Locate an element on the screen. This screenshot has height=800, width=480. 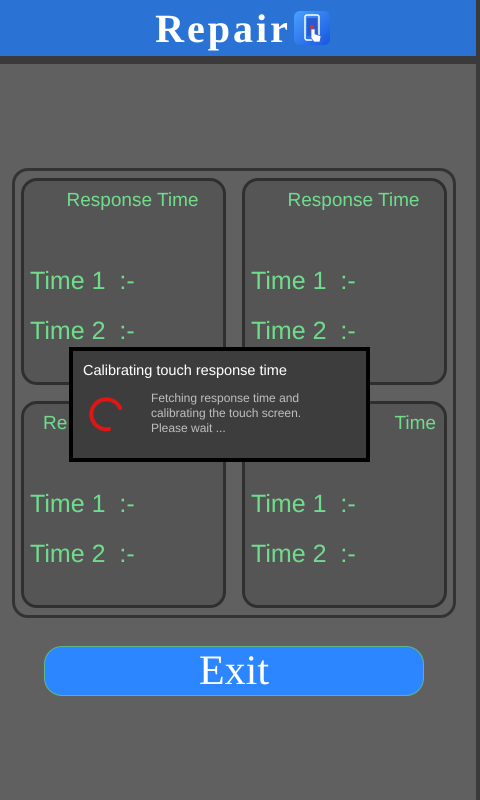
app-title: Repair is located at coordinates (223, 28).